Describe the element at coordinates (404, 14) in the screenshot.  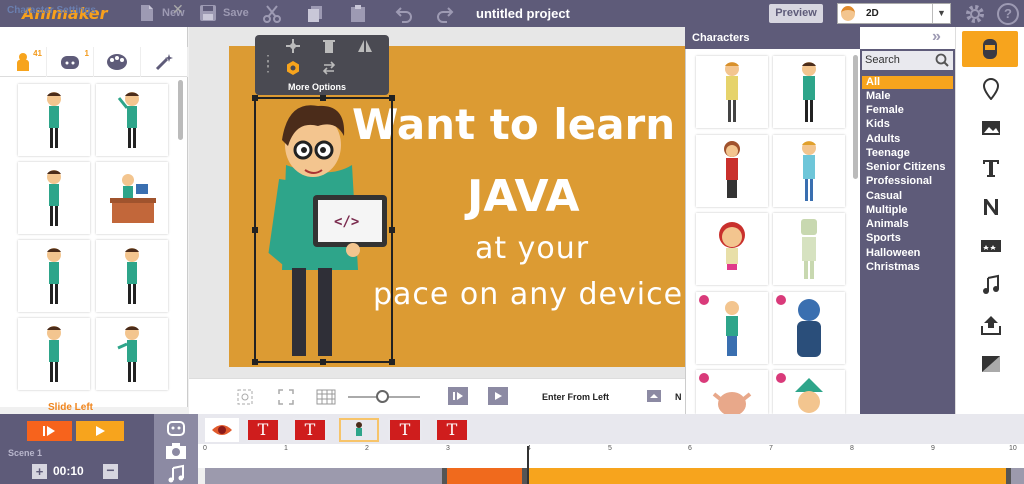
I see `undo-icon` at that location.